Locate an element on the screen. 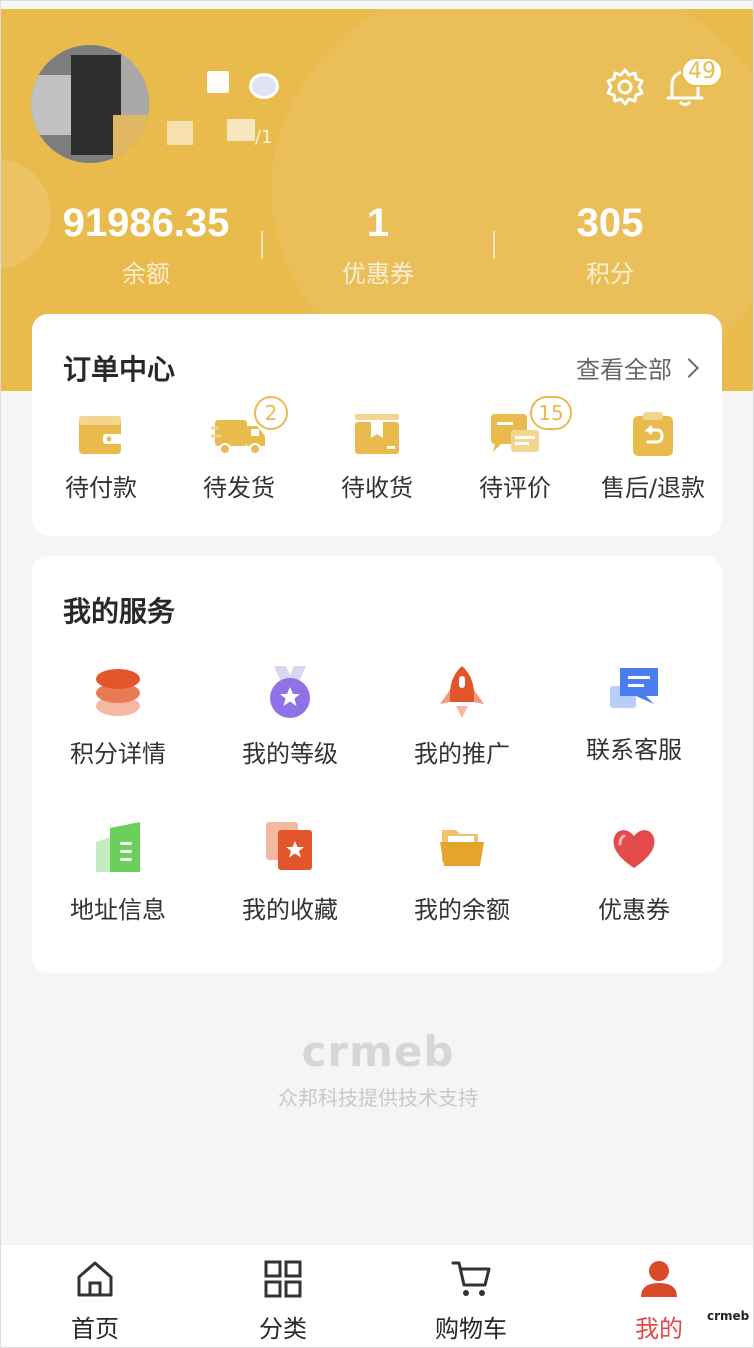 The image size is (754, 1348). avatar is located at coordinates (90, 104).